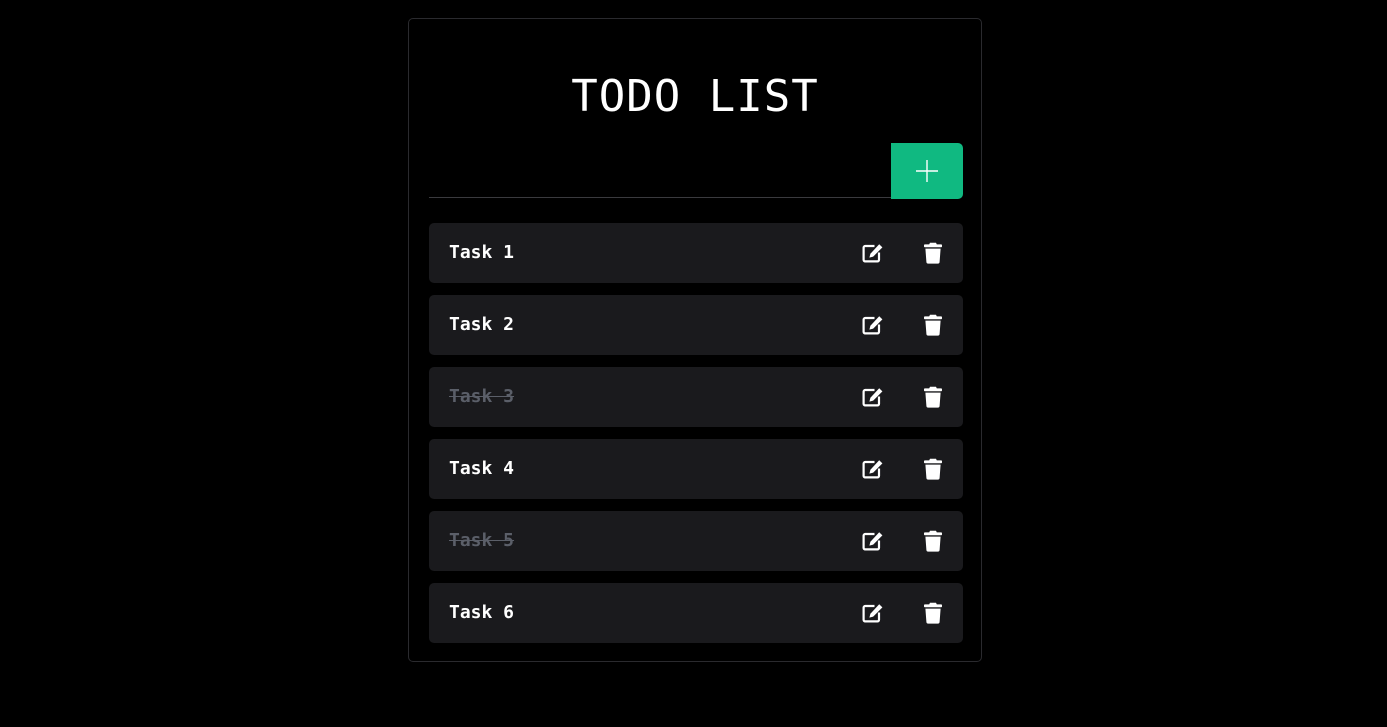  Describe the element at coordinates (696, 325) in the screenshot. I see `task-item: Task 2` at that location.